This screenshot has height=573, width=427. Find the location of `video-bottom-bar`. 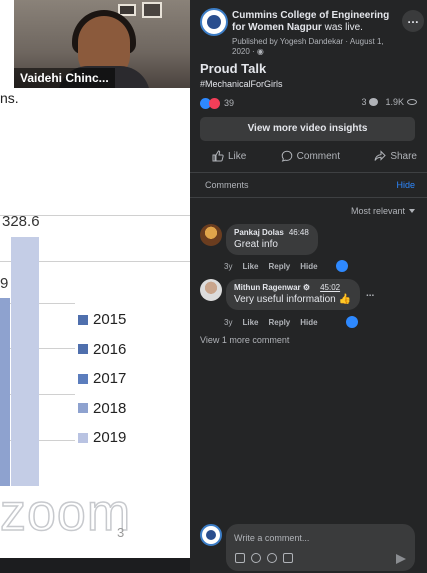

video-bottom-bar is located at coordinates (95, 565).